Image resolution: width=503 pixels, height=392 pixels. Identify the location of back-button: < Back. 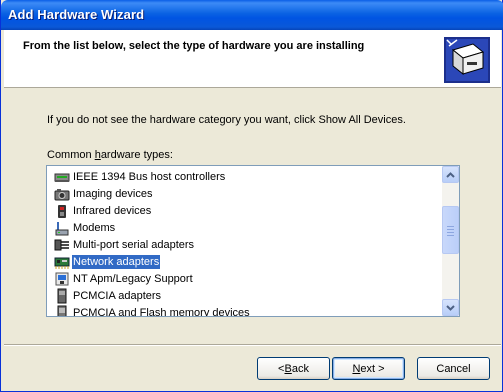
(293, 368).